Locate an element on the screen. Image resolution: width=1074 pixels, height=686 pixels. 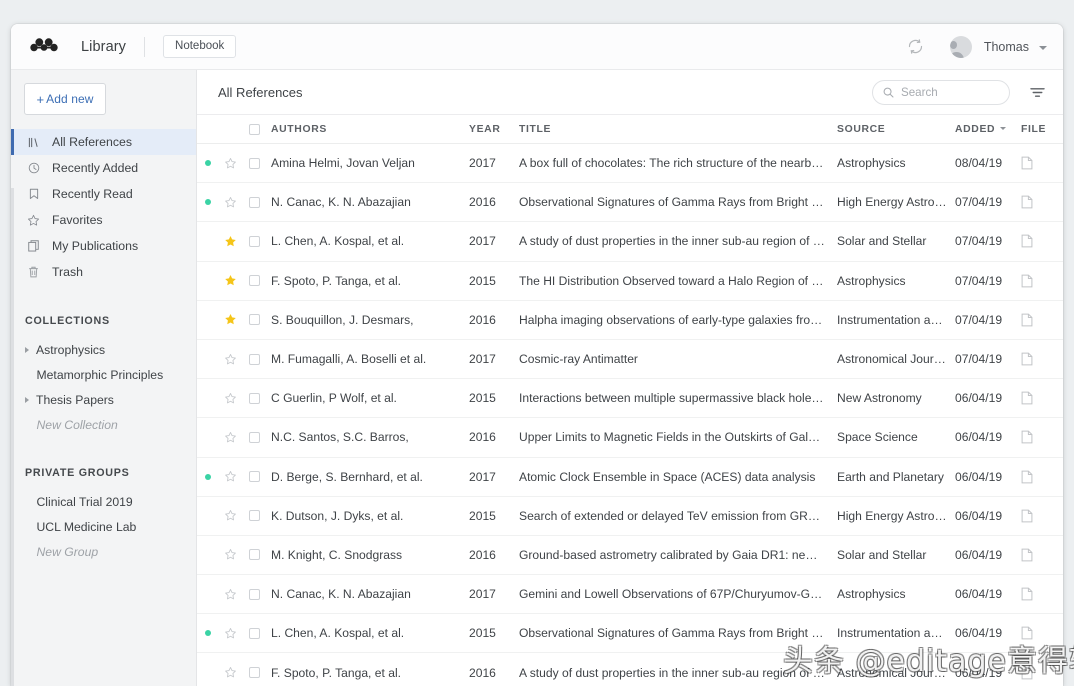
avatar is located at coordinates (960, 46).